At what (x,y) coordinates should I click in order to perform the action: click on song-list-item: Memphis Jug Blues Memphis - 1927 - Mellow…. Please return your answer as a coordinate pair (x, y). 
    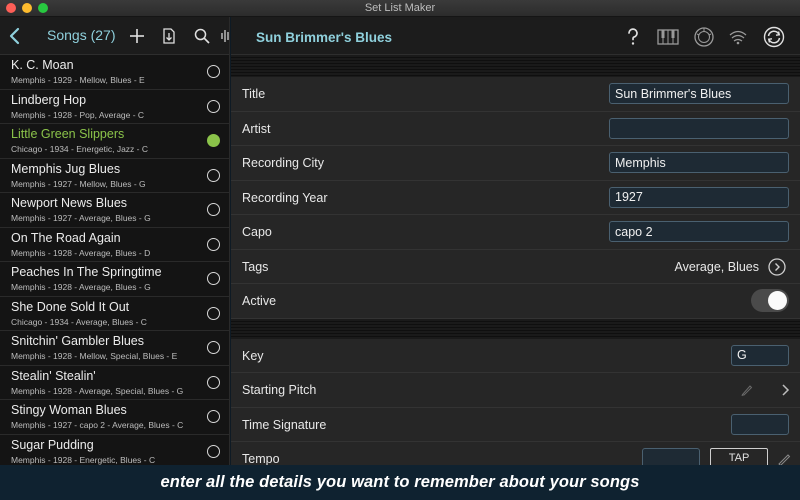
    Looking at the image, I should click on (114, 176).